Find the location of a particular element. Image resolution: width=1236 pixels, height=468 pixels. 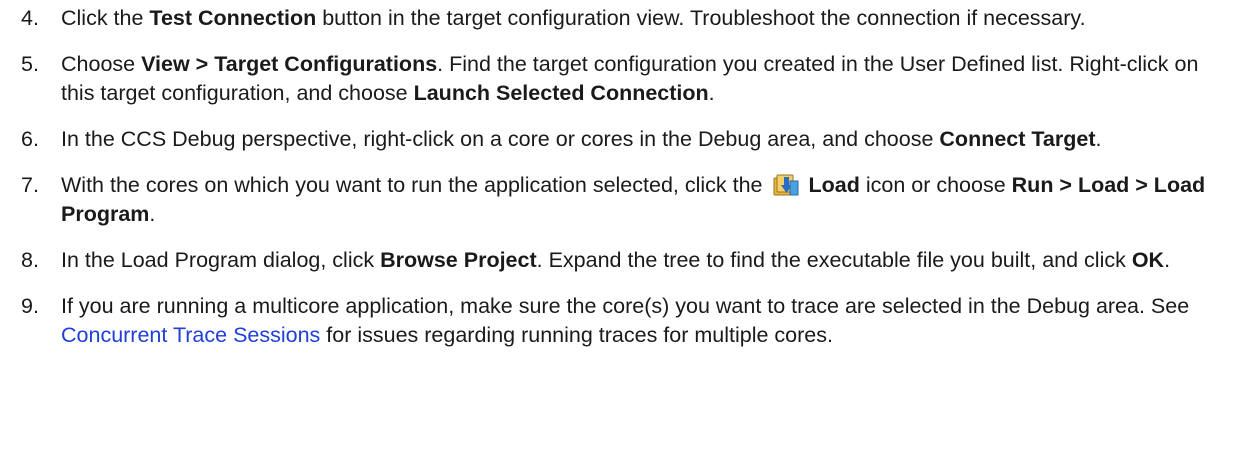

step-number: 4. is located at coordinates (30, 18).